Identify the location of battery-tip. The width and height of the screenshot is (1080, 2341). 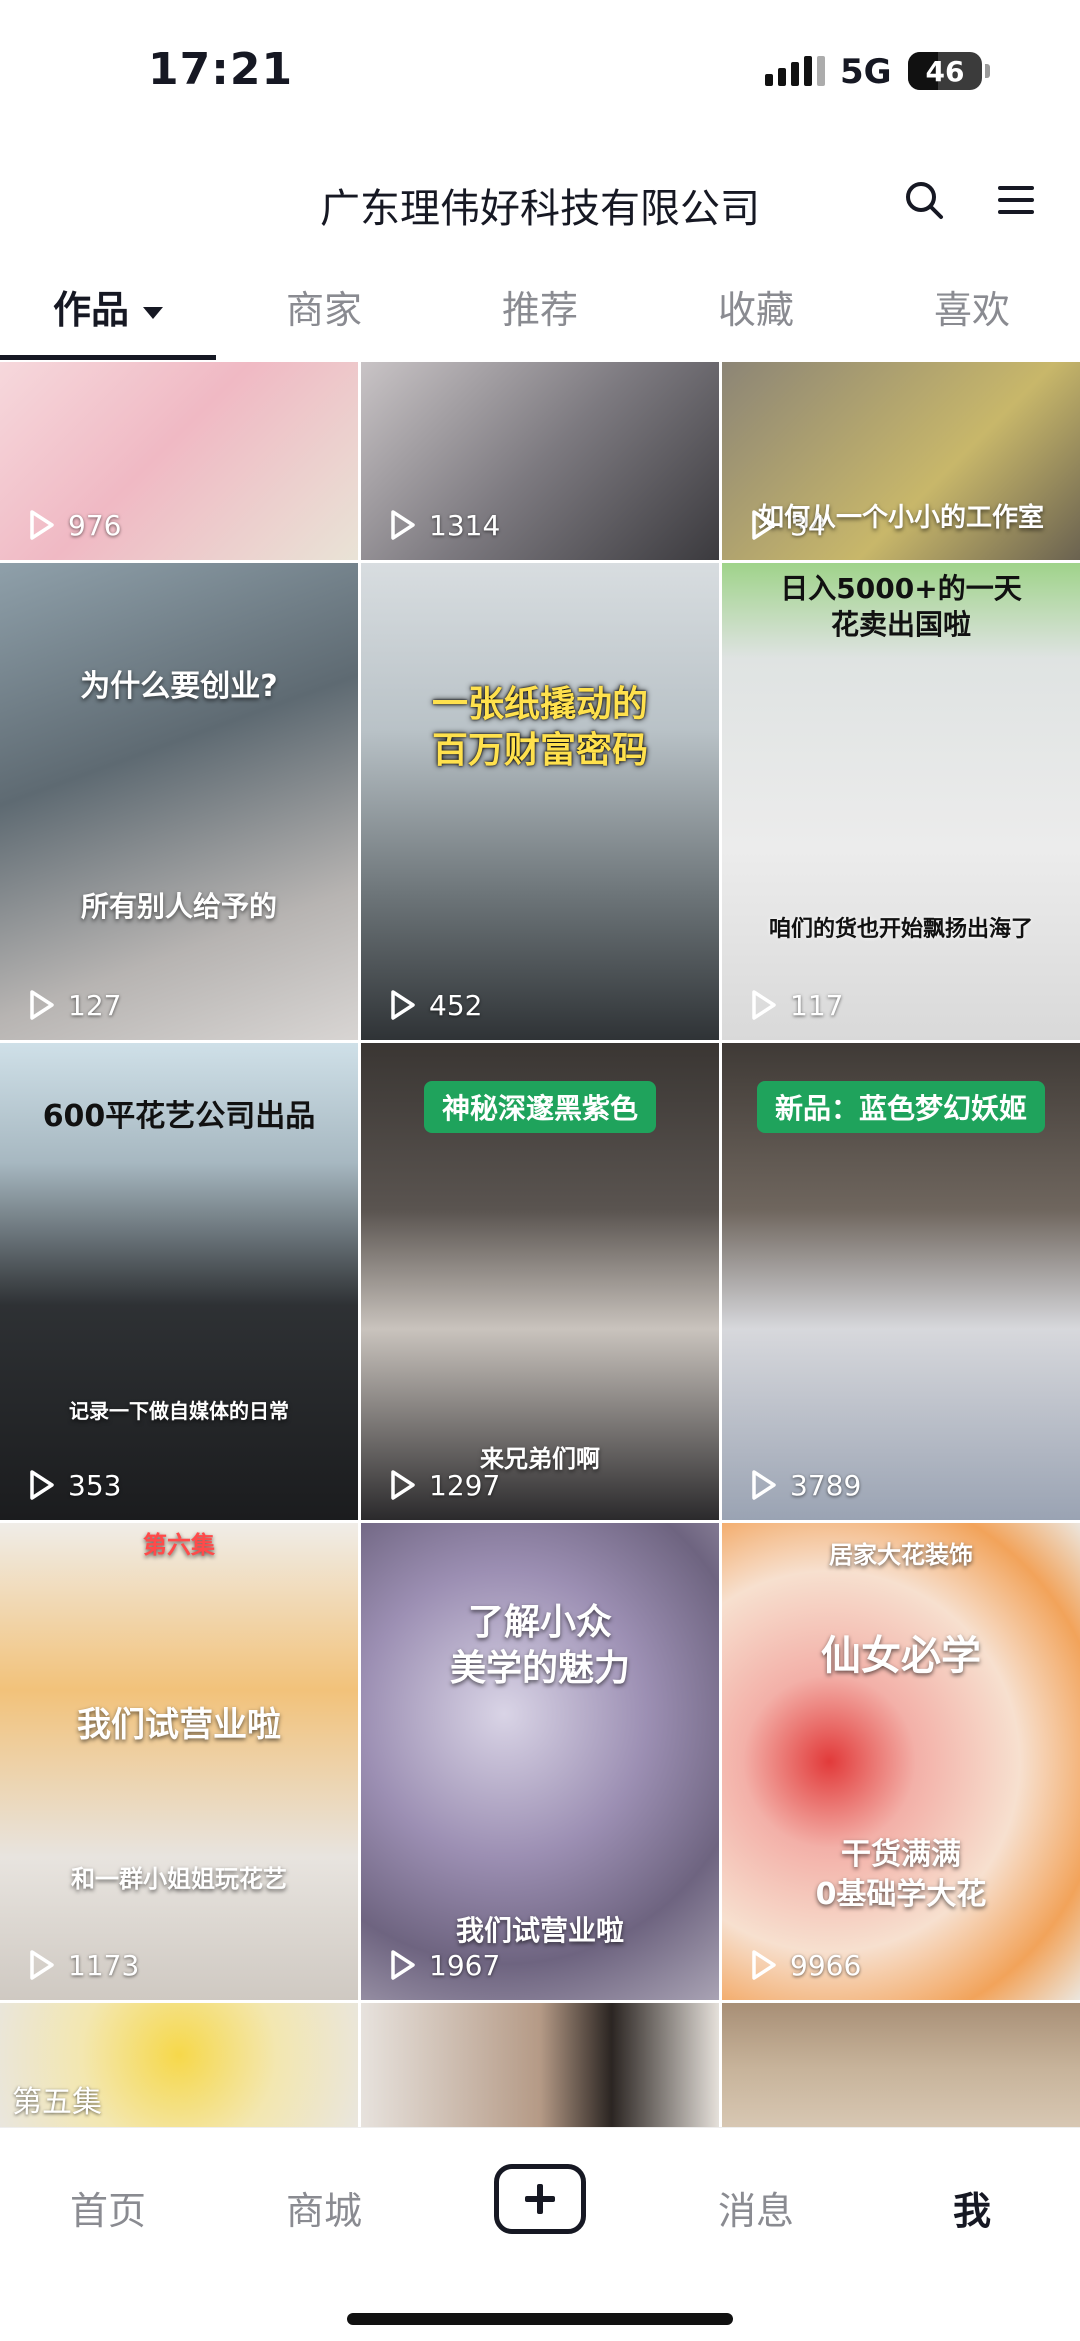
(987, 71).